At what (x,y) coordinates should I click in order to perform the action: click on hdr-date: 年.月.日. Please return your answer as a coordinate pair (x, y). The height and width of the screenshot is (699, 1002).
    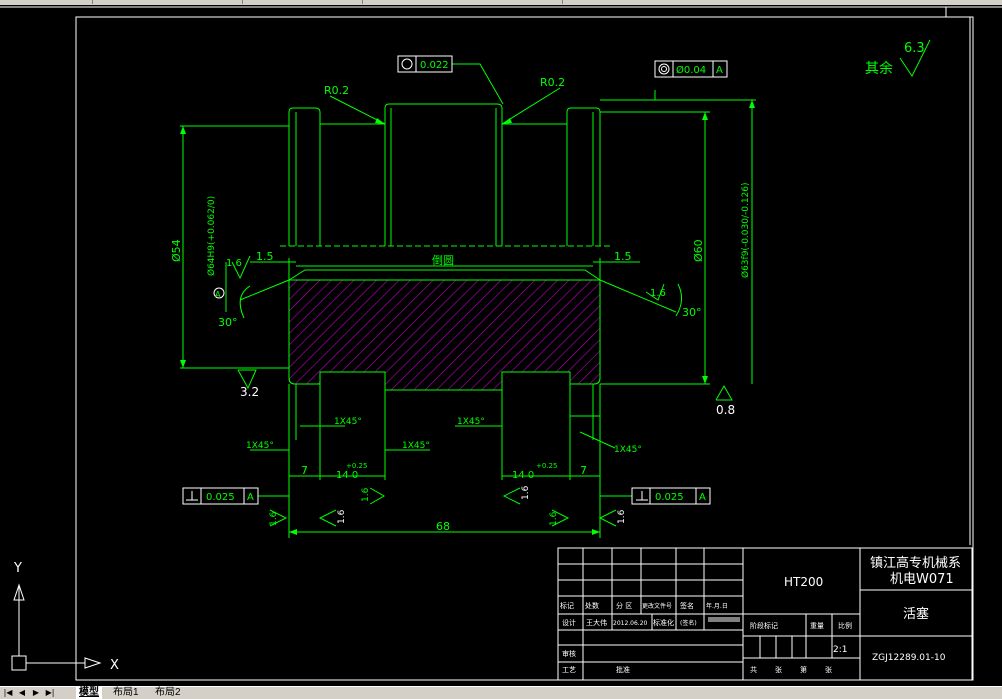
    Looking at the image, I should click on (717, 606).